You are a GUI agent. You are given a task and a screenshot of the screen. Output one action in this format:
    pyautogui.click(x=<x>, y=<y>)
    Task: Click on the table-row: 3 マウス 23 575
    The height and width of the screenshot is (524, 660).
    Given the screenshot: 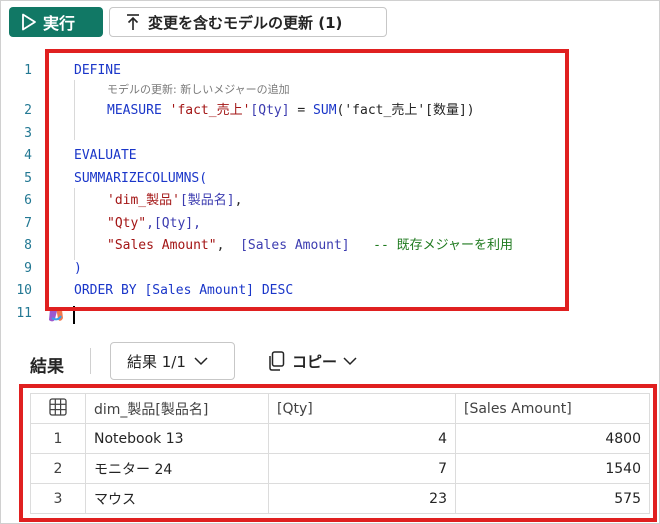 What is the action you would take?
    pyautogui.click(x=340, y=498)
    